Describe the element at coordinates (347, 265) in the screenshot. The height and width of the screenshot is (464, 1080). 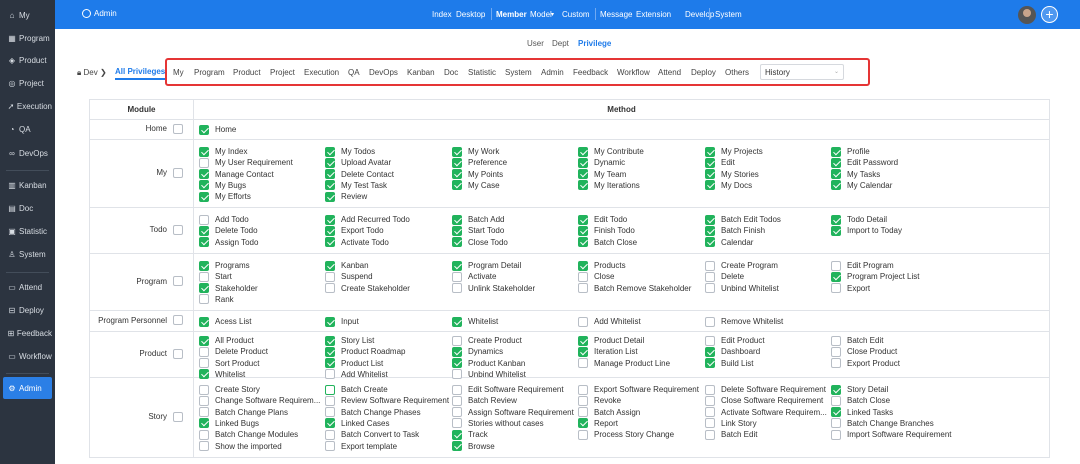
I see `privilege-checkbox-item: Kanban` at that location.